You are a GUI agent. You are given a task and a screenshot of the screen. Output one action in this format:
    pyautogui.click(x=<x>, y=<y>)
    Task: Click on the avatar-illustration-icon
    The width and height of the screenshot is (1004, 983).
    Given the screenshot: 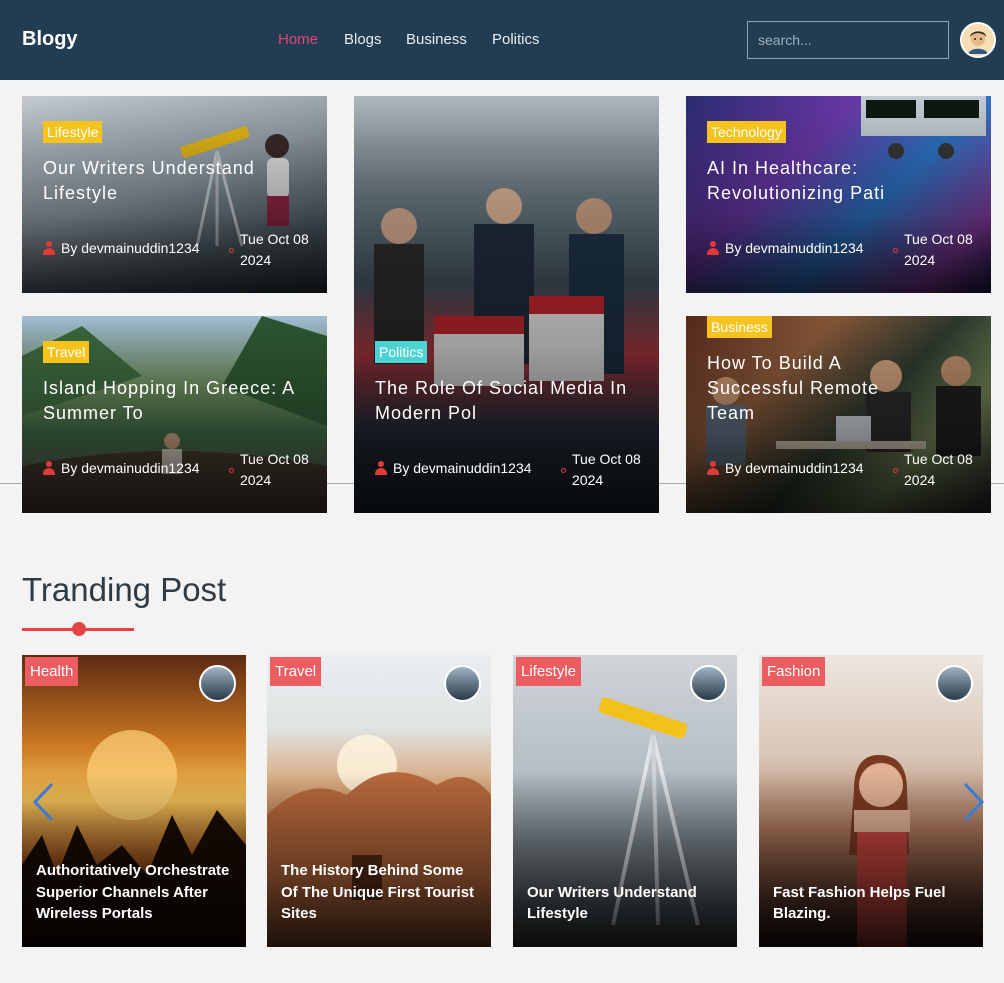 What is the action you would take?
    pyautogui.click(x=978, y=40)
    